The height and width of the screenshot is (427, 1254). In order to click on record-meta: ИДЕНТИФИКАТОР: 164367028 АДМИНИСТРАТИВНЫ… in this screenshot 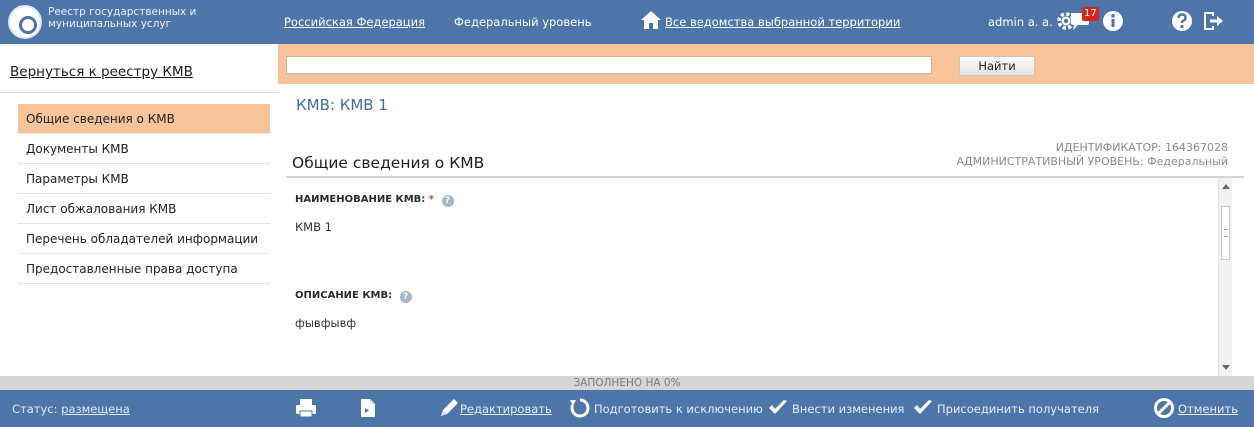, I will do `click(1092, 155)`.